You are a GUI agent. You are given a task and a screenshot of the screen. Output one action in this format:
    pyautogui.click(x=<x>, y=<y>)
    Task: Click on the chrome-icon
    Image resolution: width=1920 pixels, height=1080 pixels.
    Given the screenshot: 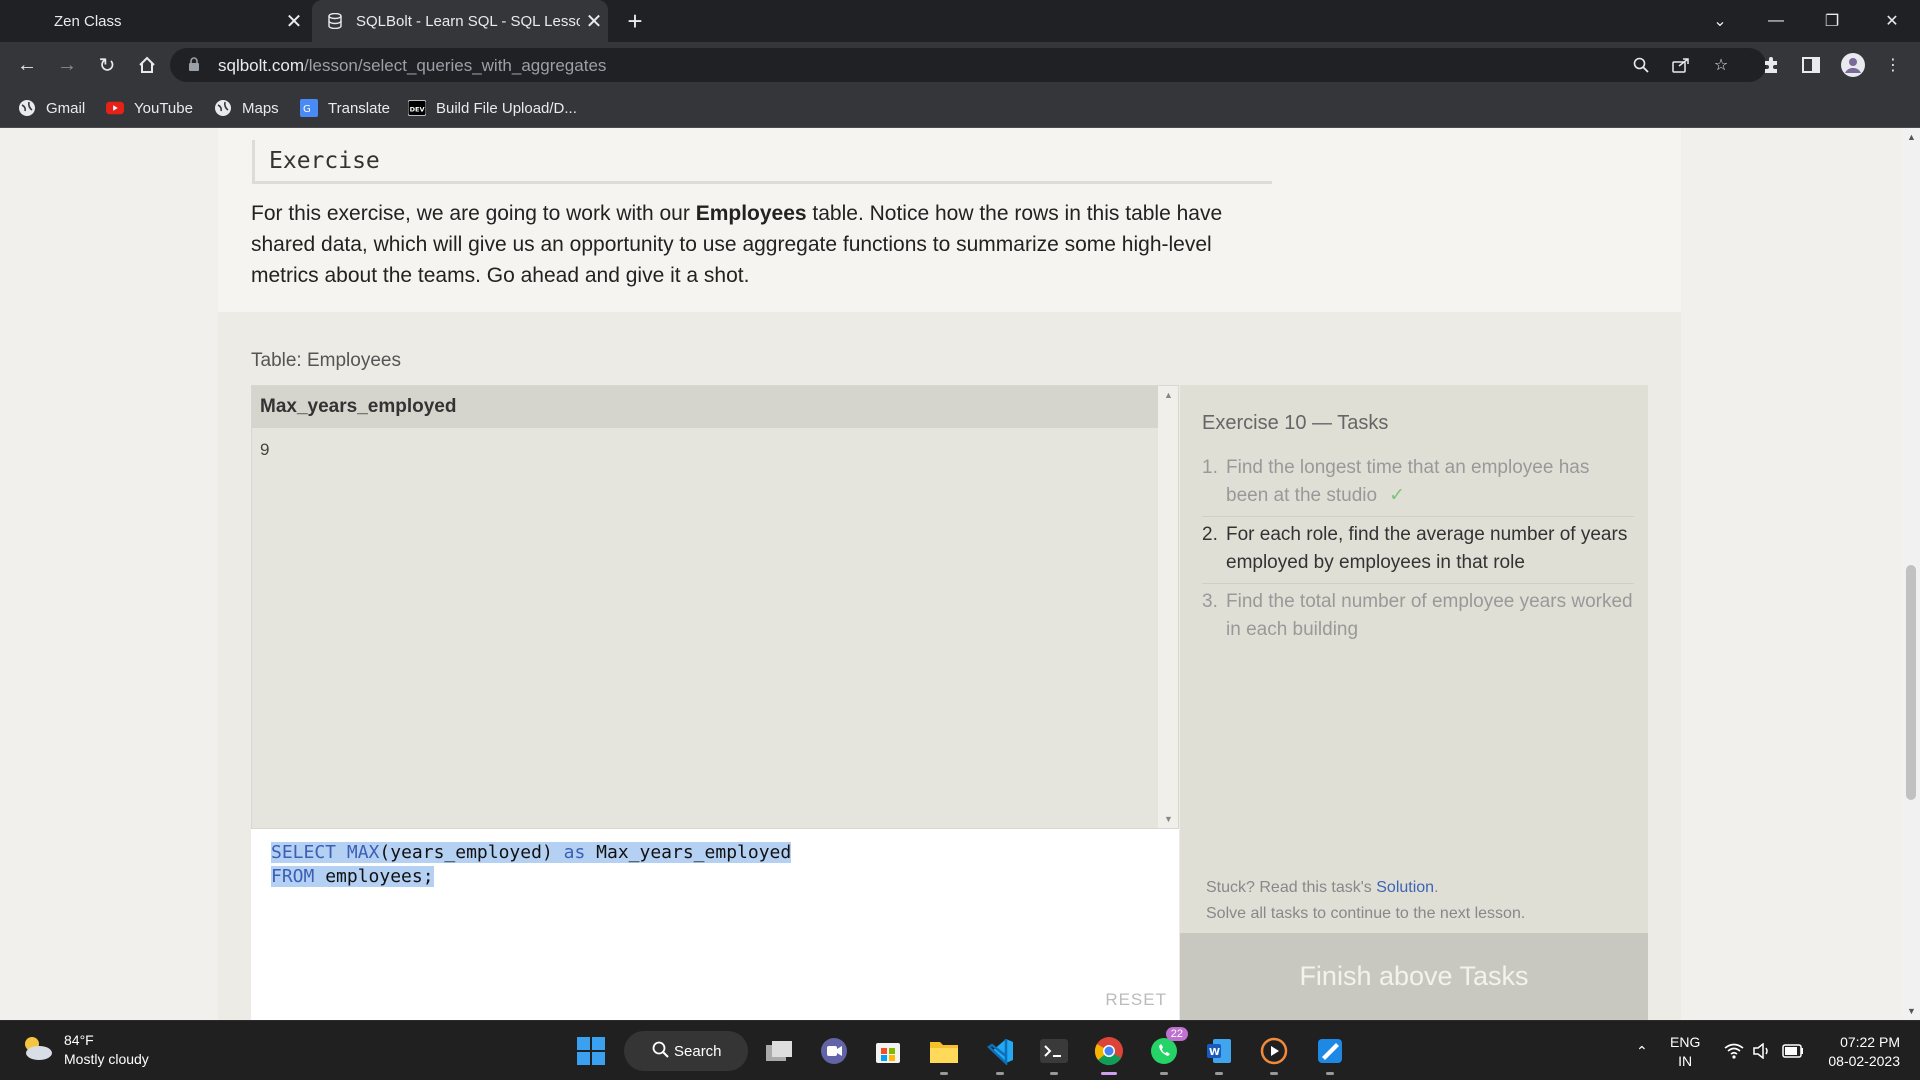 What is the action you would take?
    pyautogui.click(x=1109, y=1053)
    